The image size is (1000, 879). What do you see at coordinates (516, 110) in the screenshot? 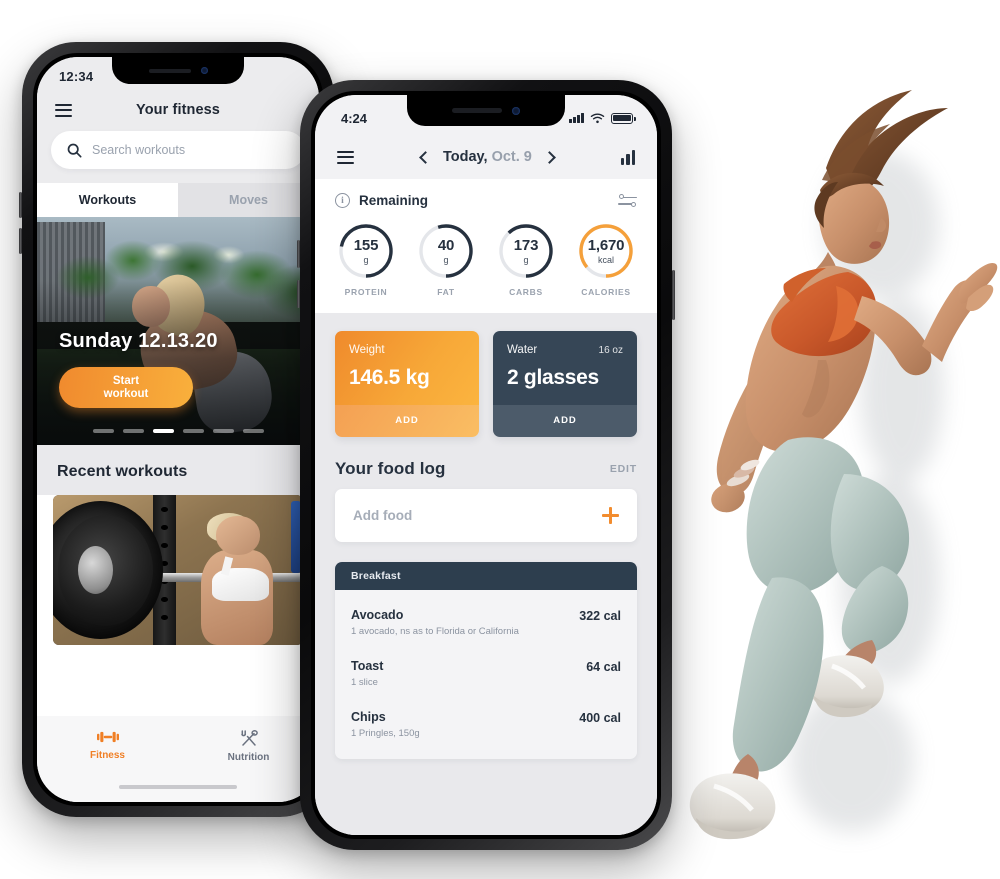
I see `front-camera` at bounding box center [516, 110].